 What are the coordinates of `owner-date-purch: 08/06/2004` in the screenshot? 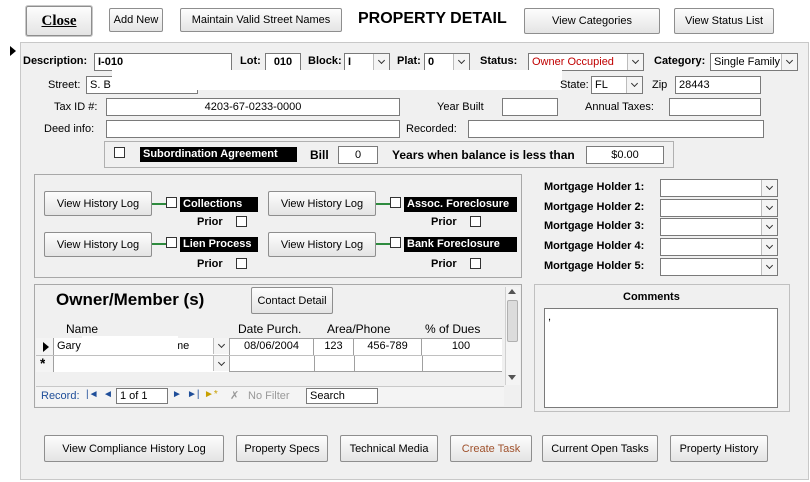 It's located at (272, 346).